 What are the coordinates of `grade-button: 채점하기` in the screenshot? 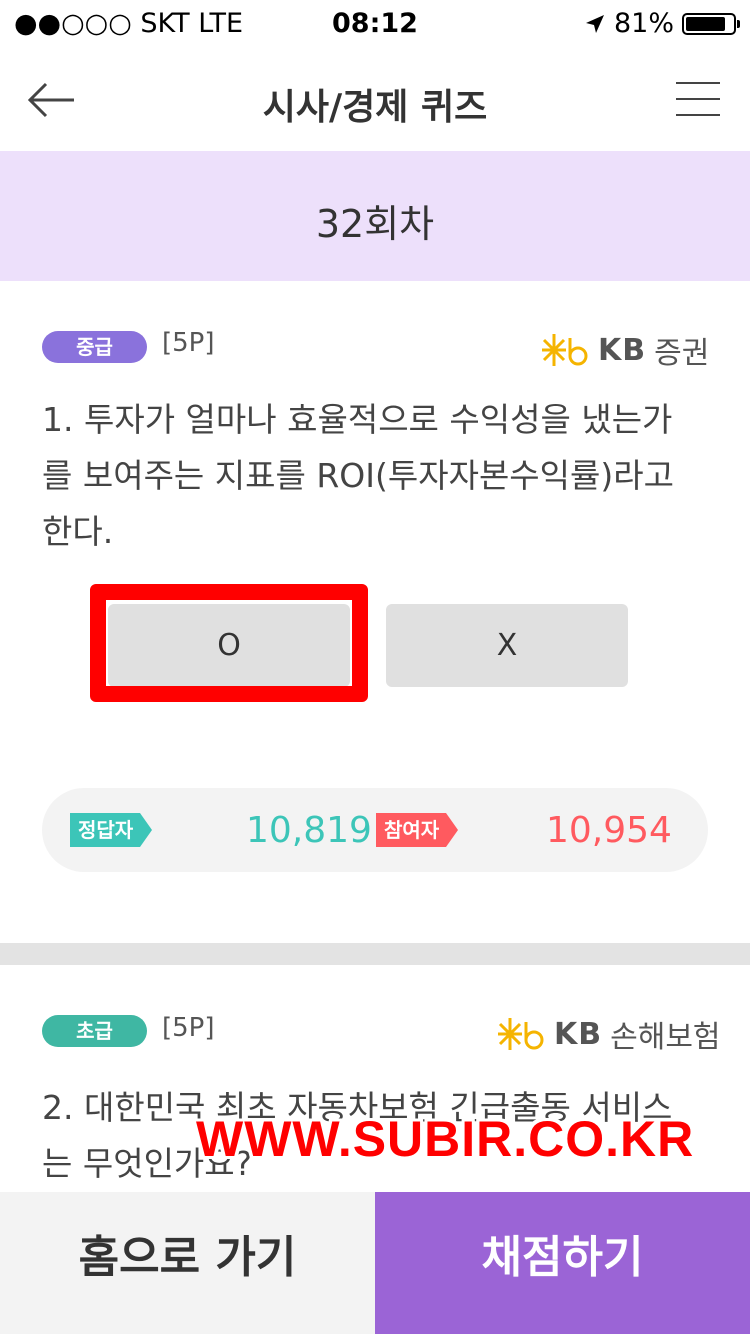 It's located at (562, 1263).